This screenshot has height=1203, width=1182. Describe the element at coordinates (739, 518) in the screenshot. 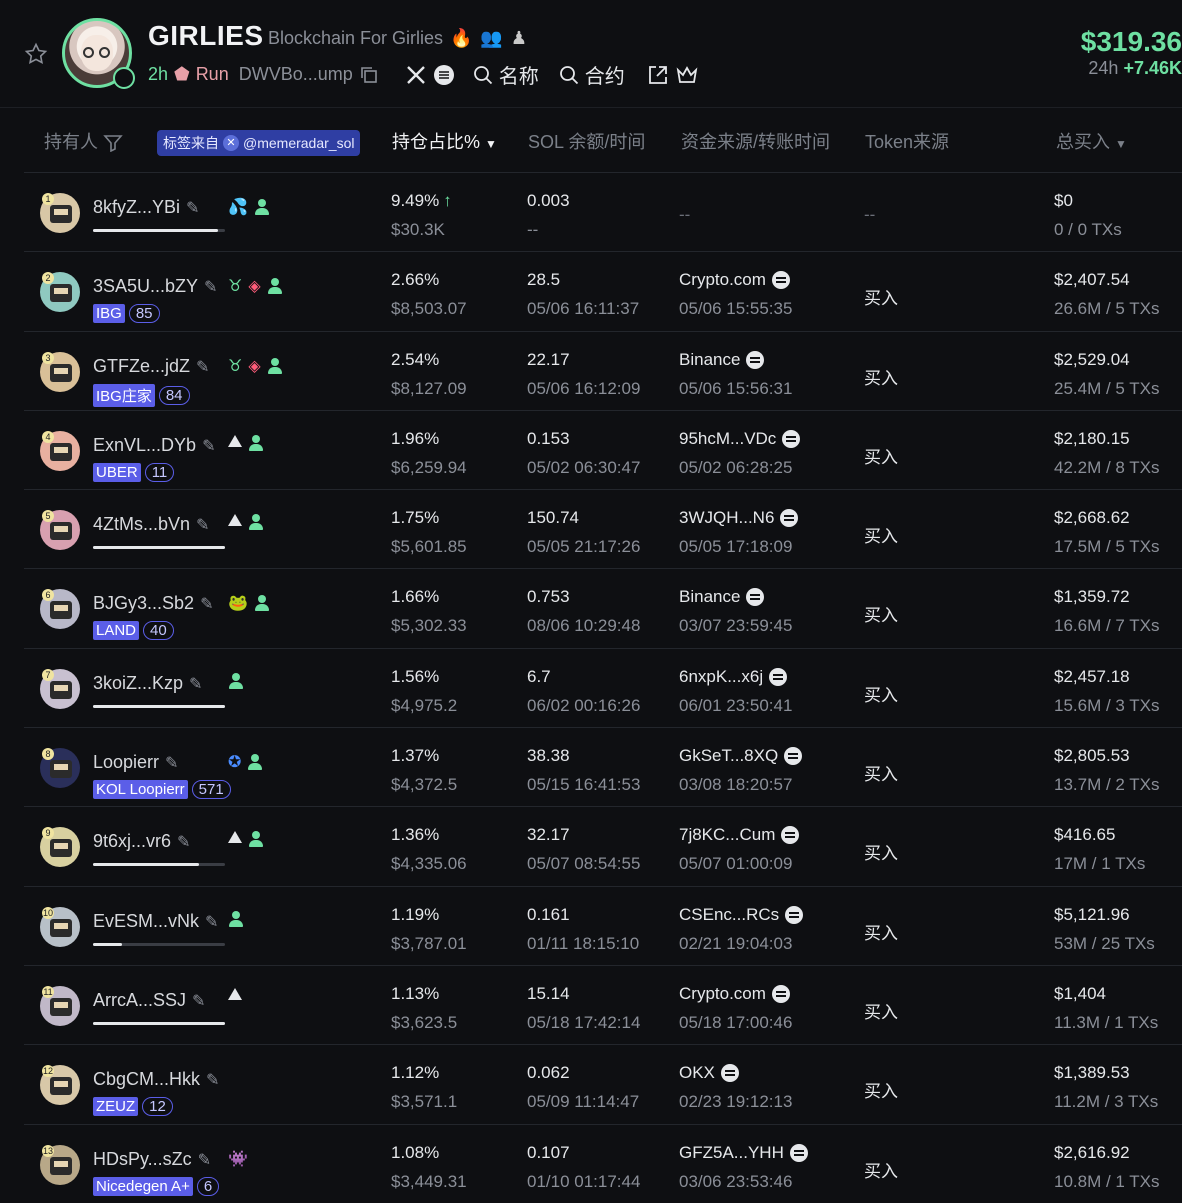

I see `funding-source: 3WJQH...N6` at that location.